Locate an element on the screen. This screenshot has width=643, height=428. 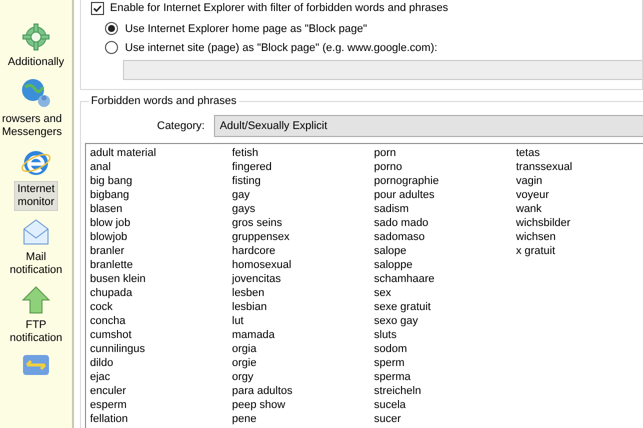
word-item: orgia is located at coordinates (244, 349).